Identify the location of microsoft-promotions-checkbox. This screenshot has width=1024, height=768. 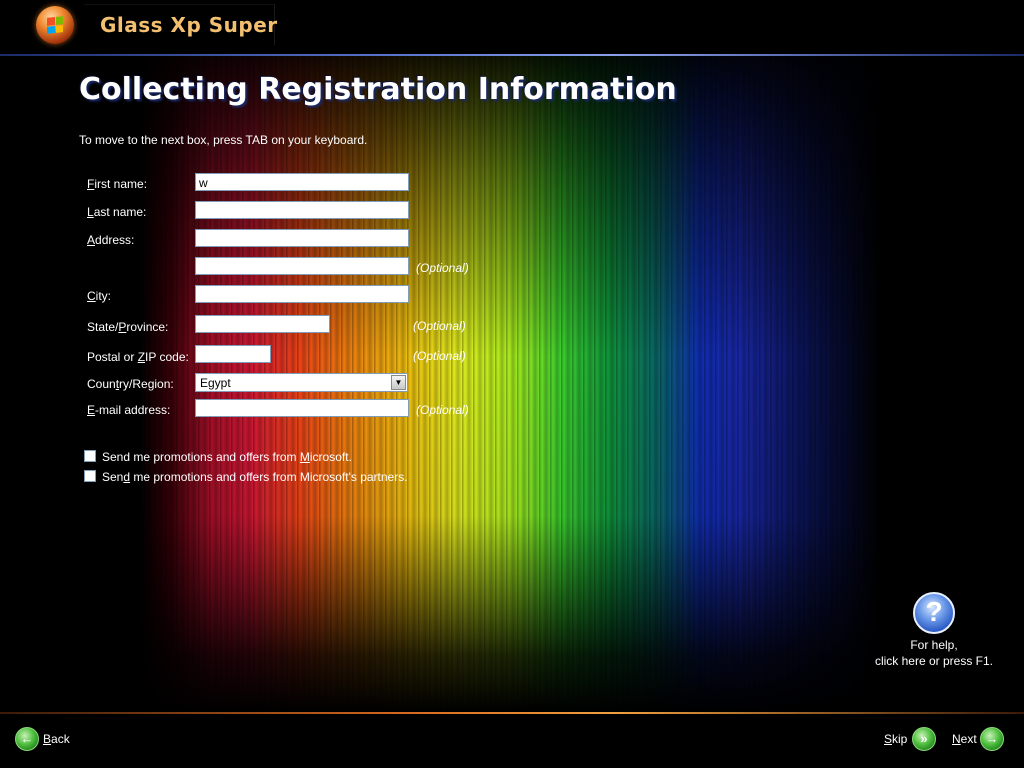
(90, 456).